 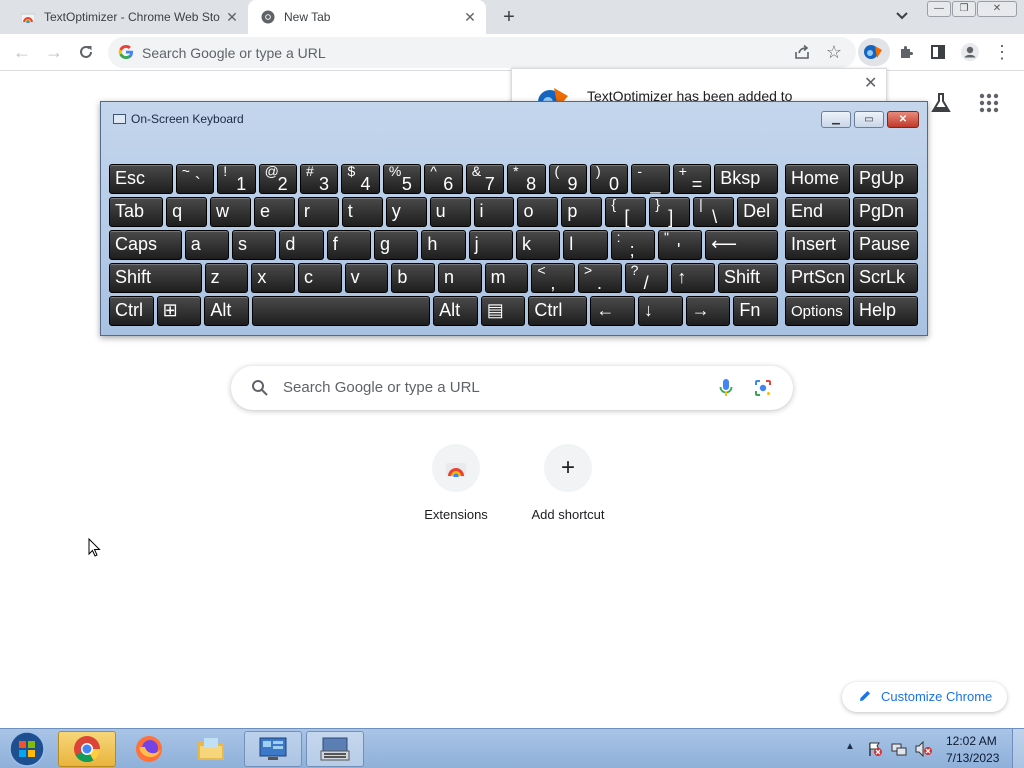 I want to click on minimize-window-button: —, so click(x=939, y=9).